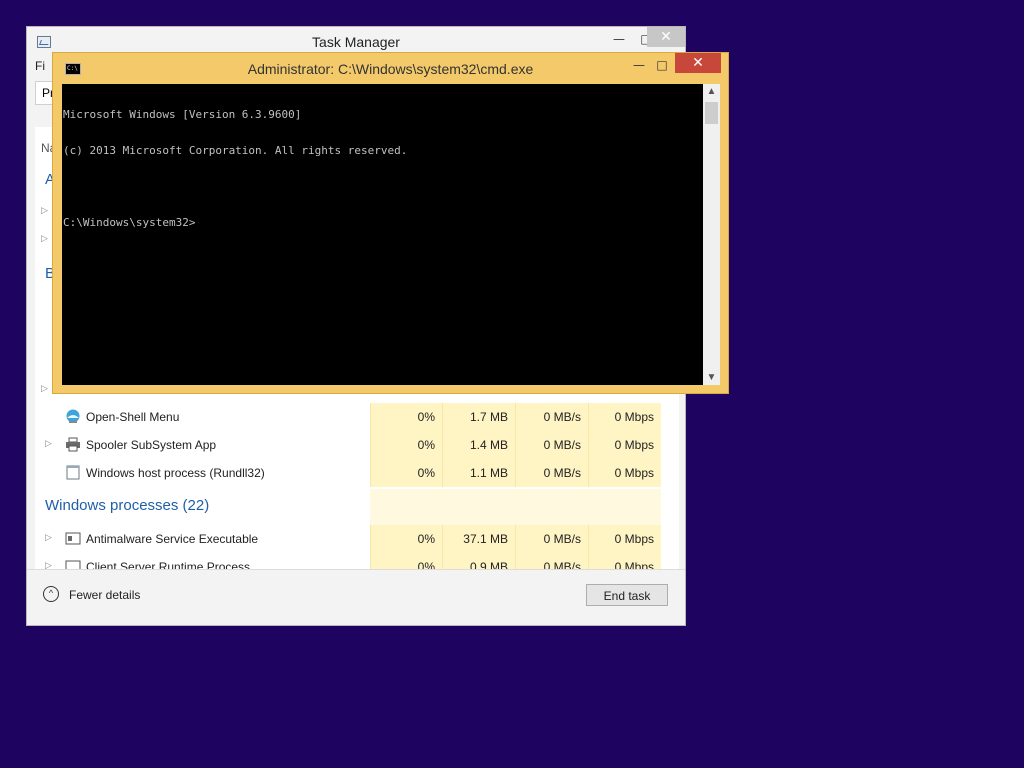 This screenshot has width=1024, height=768. I want to click on menu-file: Fi, so click(40, 66).